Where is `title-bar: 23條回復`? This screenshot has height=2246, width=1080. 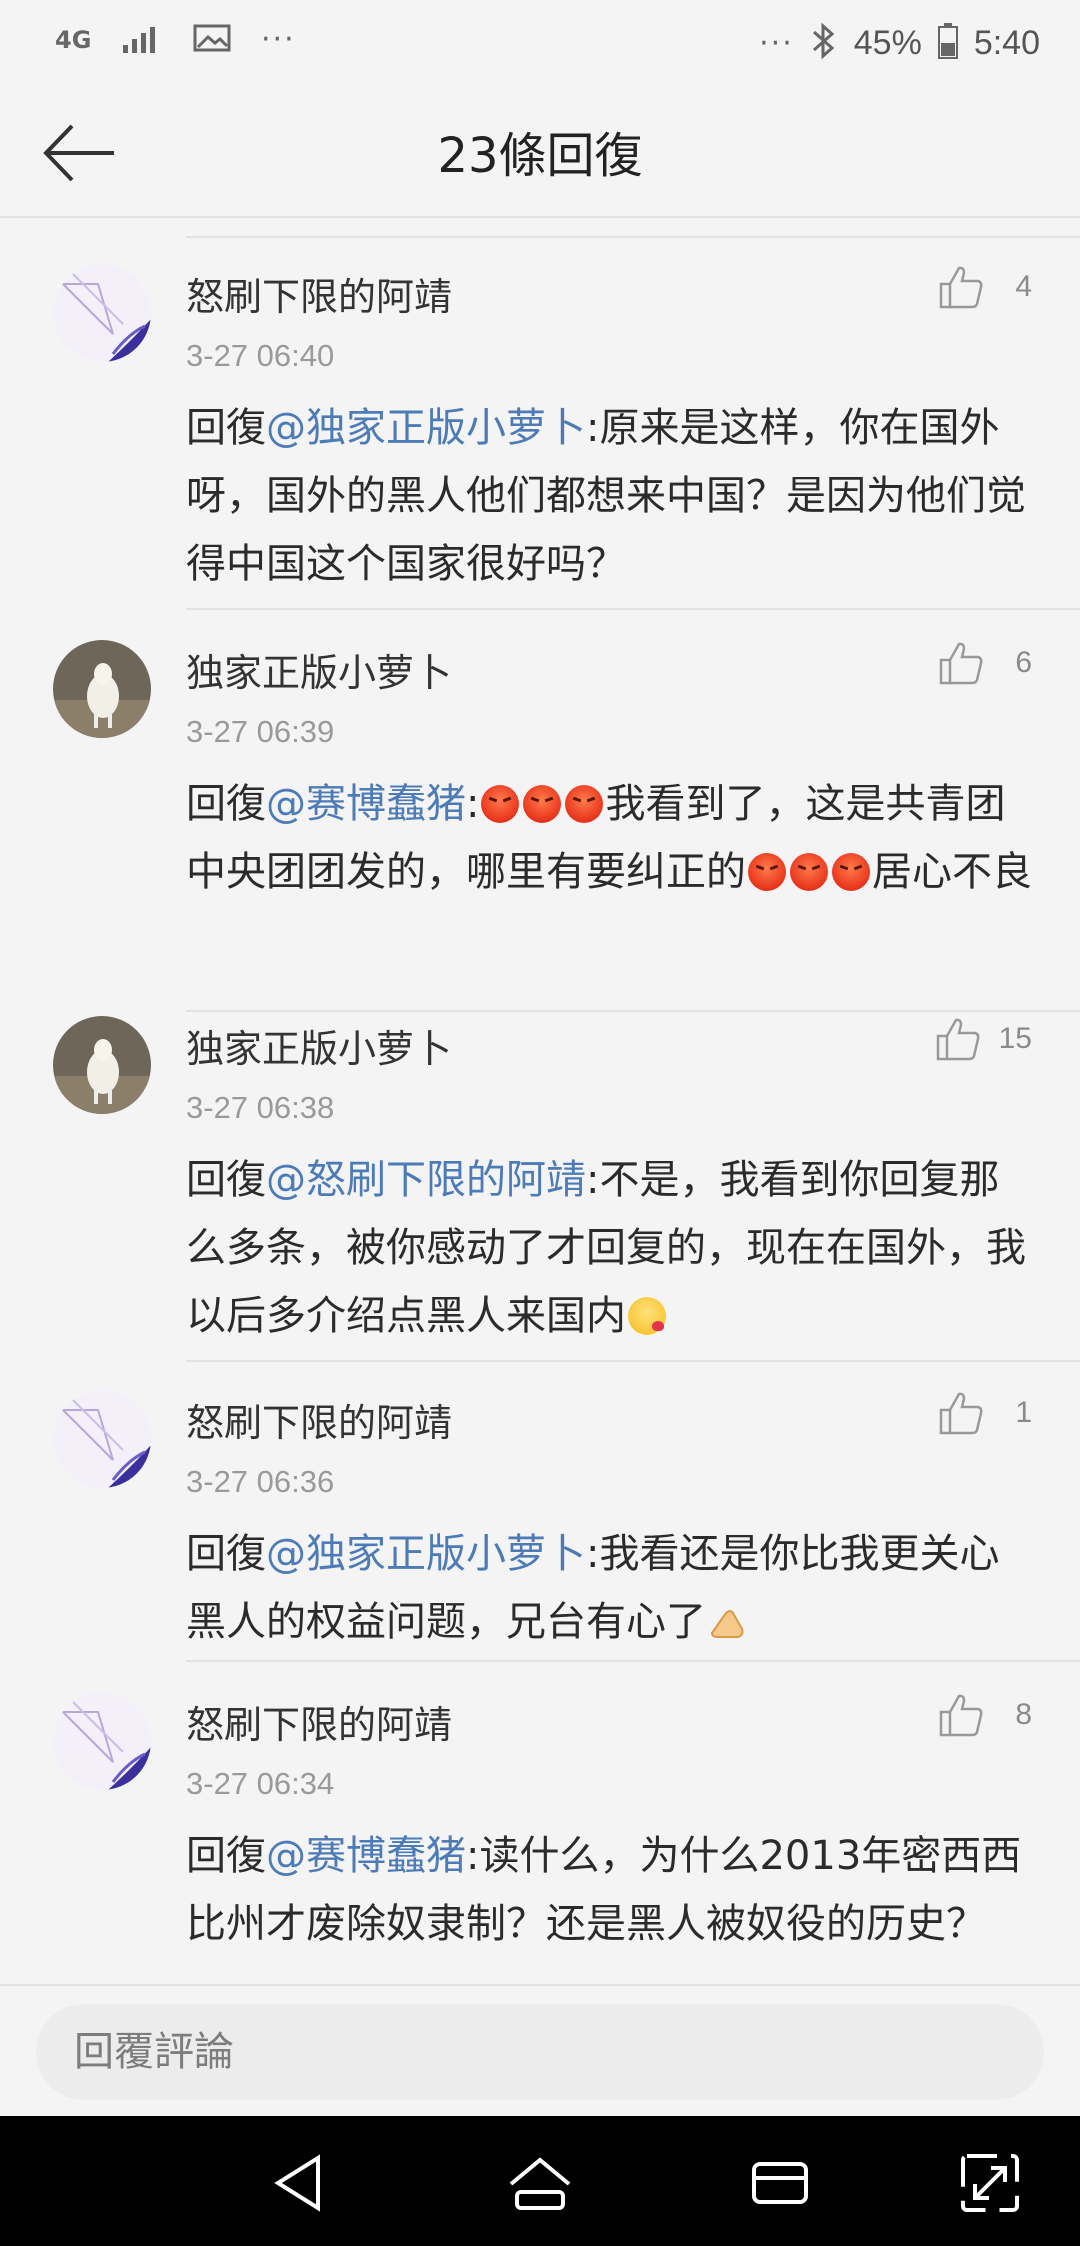
title-bar: 23條回復 is located at coordinates (540, 154).